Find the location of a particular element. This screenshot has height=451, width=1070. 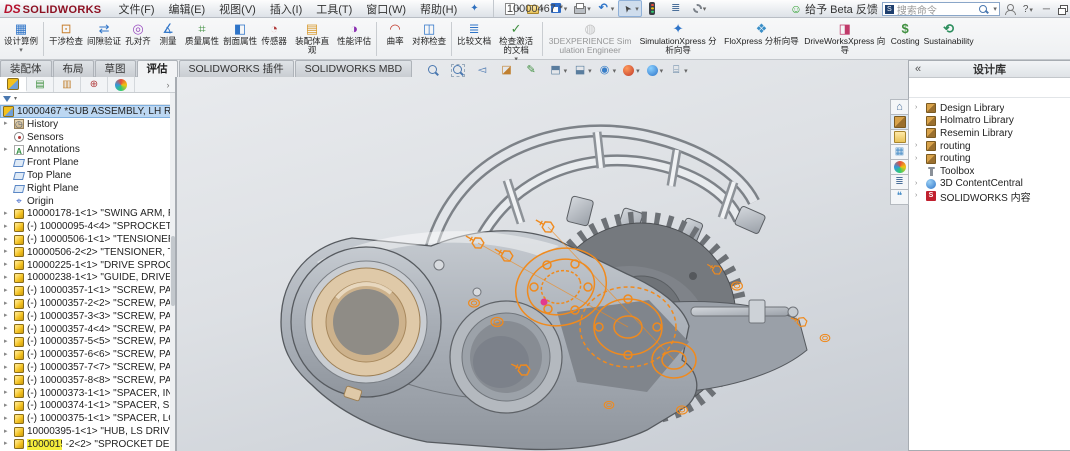

tree-item: ▸ (-) 10000095-4<4> "SPROCKET, 45 TC is located at coordinates (87, 226).